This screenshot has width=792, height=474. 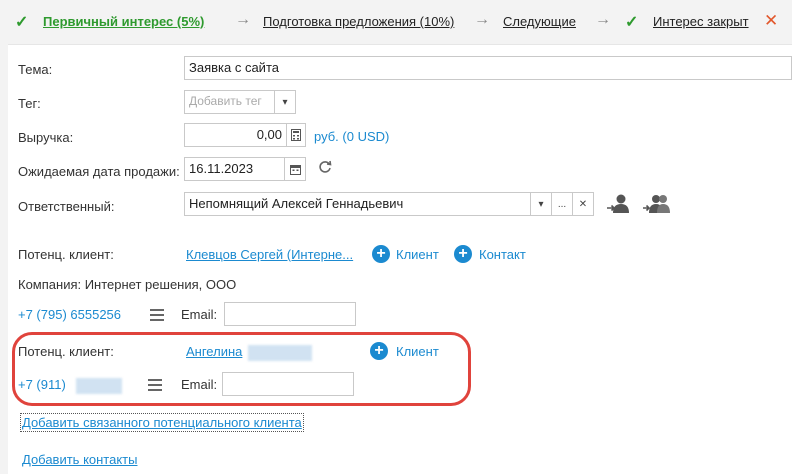 What do you see at coordinates (351, 136) in the screenshot?
I see `currency-link: руб. (0 USD)` at bounding box center [351, 136].